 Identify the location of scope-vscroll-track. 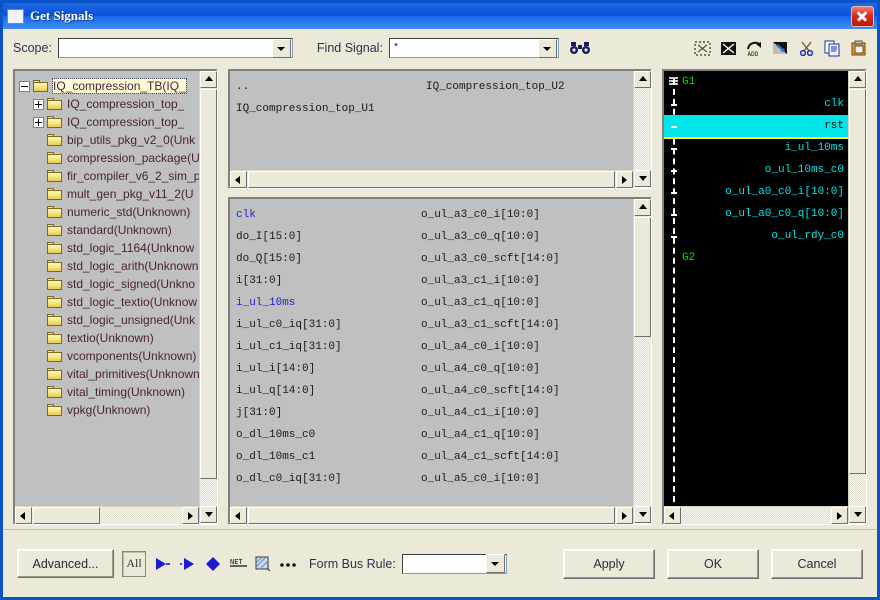
(642, 129).